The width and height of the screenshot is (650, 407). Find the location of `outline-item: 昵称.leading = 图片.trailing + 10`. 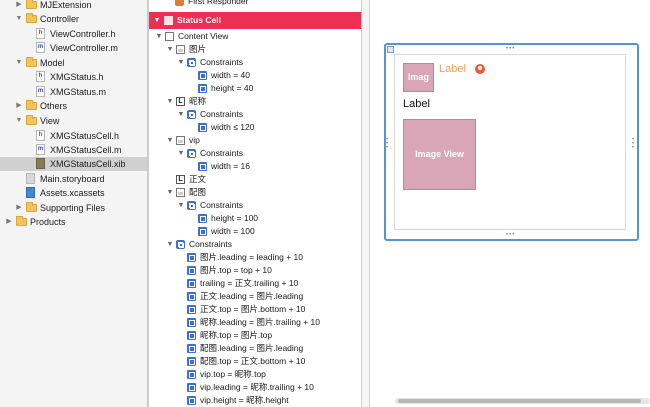

outline-item: 昵称.leading = 图片.trailing + 10 is located at coordinates (255, 322).